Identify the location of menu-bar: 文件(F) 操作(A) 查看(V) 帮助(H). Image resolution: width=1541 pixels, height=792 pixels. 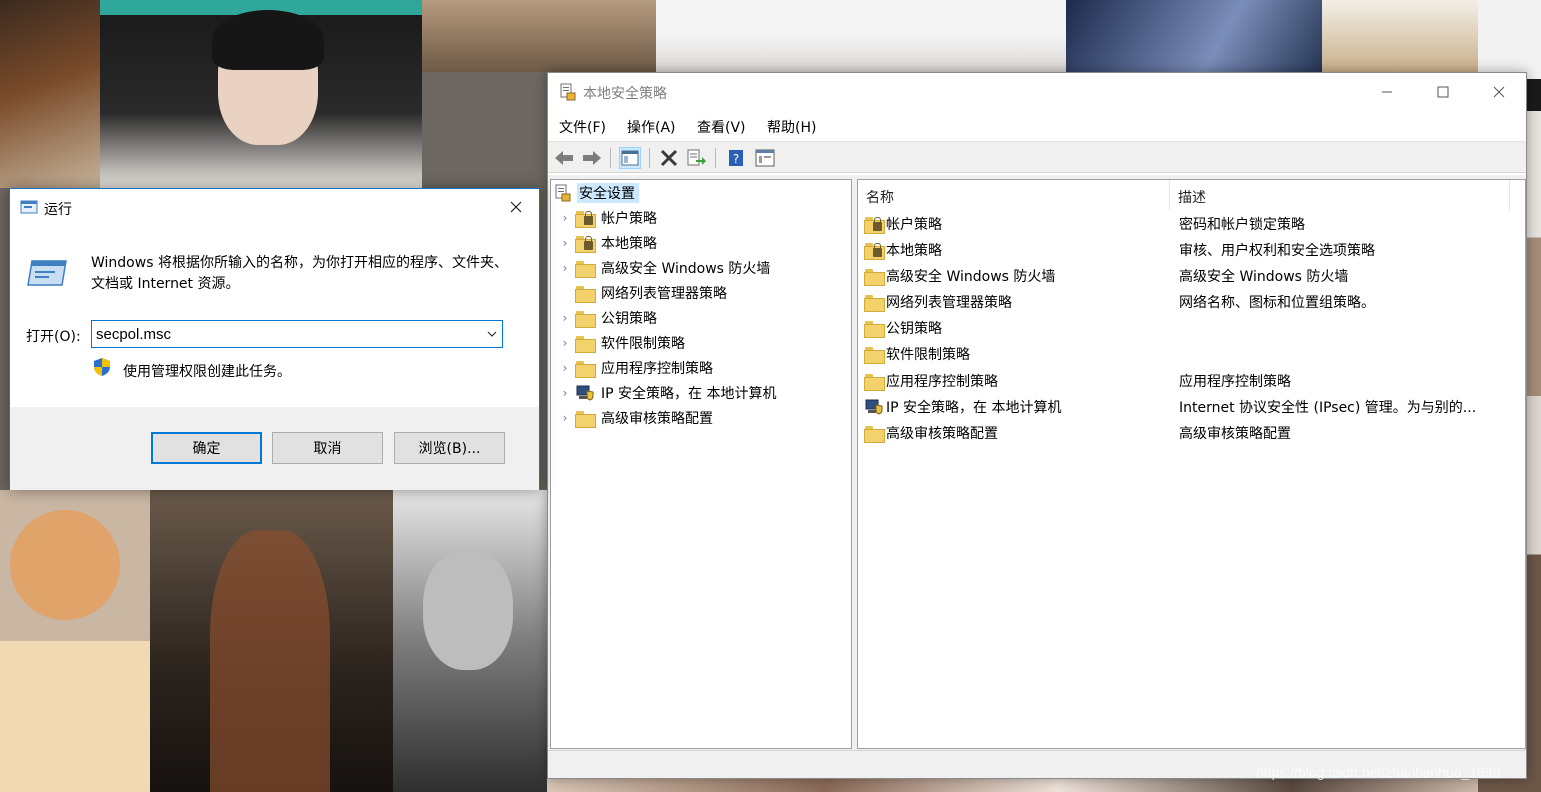
(1037, 125).